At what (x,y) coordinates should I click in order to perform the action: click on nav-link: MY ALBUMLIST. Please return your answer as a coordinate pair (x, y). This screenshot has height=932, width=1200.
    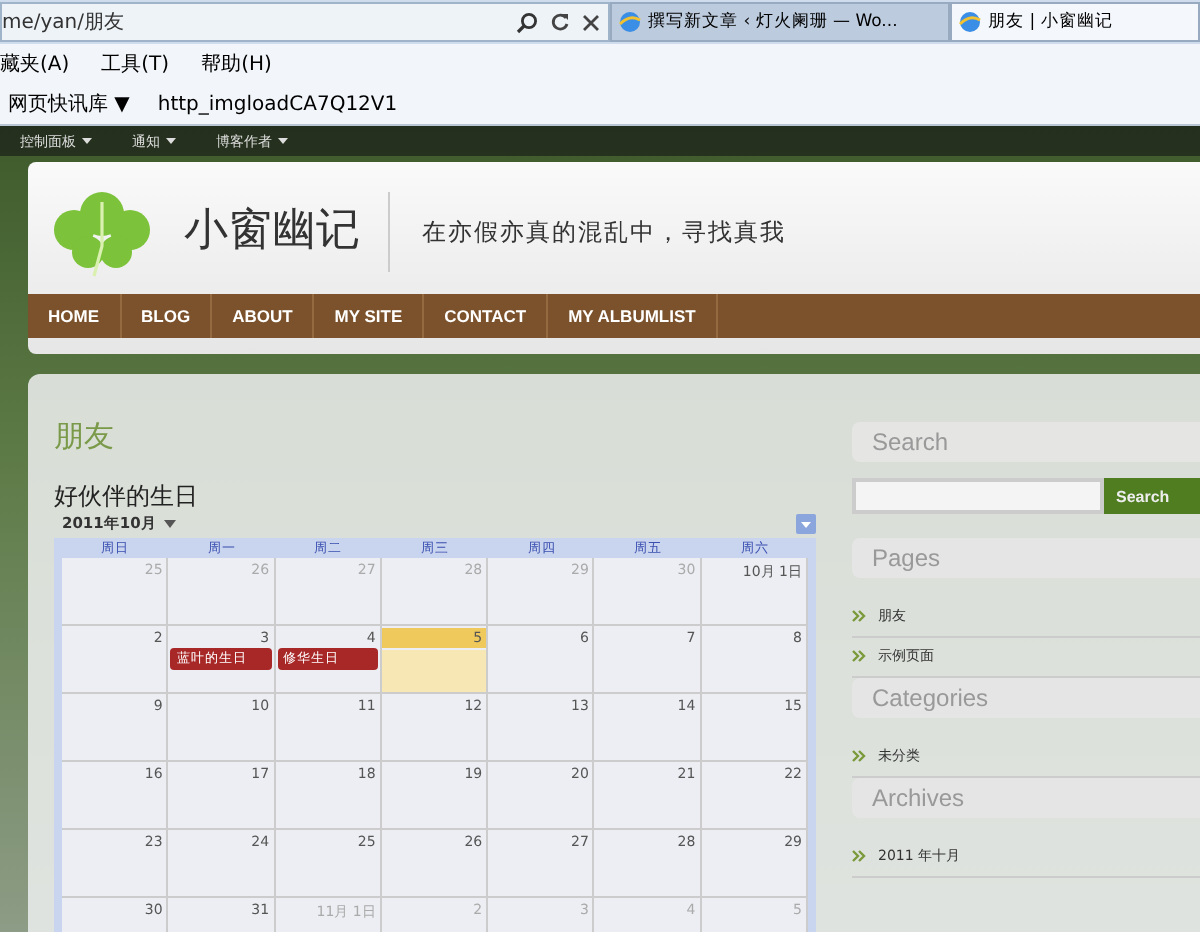
    Looking at the image, I should click on (633, 316).